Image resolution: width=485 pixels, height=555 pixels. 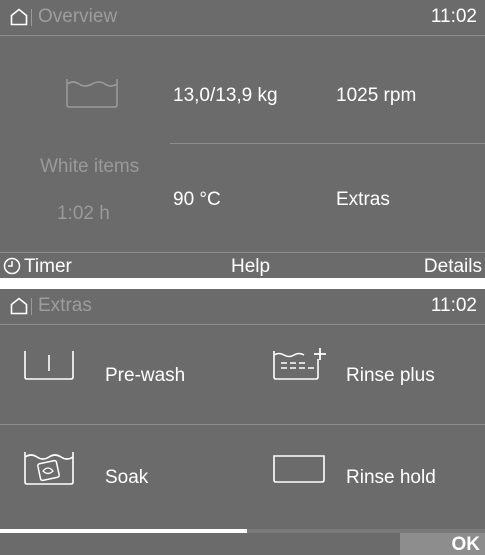 I want to click on overview-bottom-bar: Timer Help Details, so click(x=242, y=265).